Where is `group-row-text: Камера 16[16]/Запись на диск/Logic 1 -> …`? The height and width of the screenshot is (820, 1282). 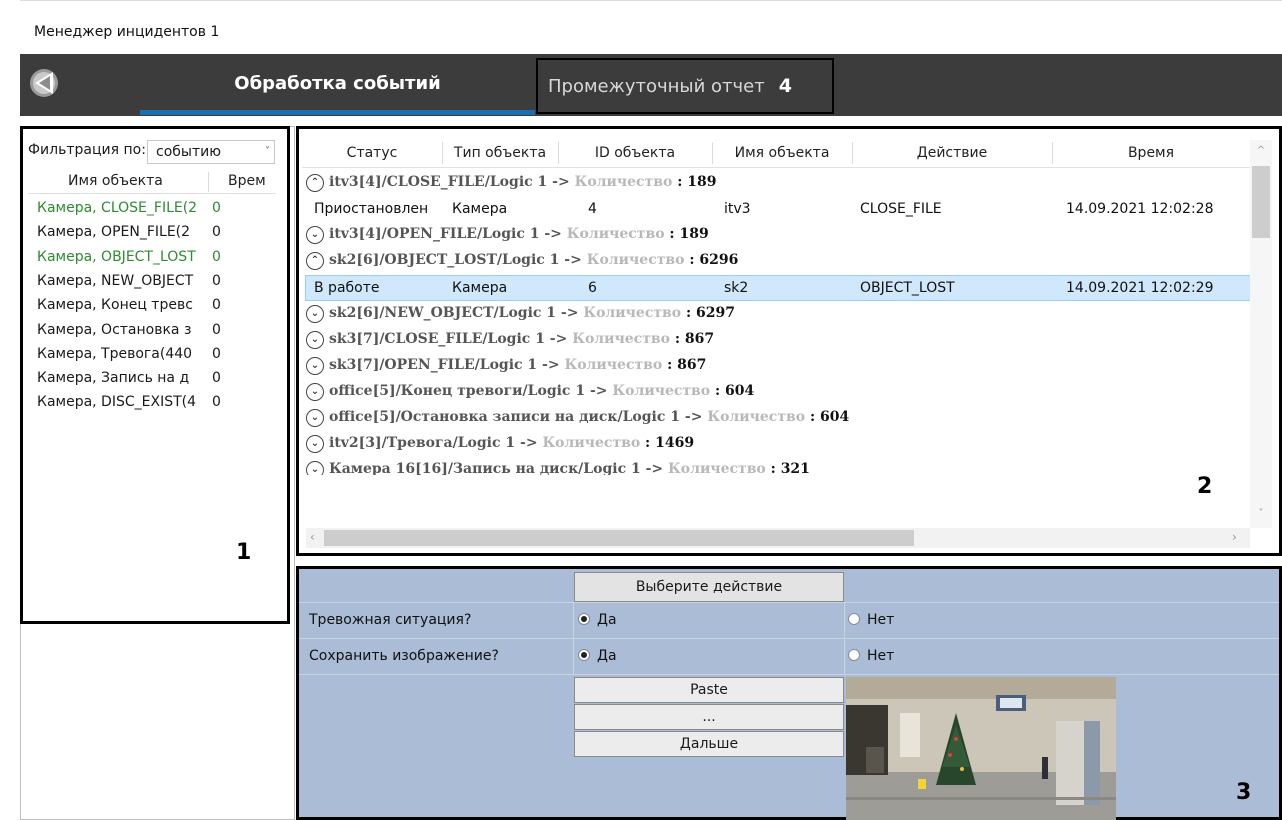 group-row-text: Камера 16[16]/Запись на диск/Logic 1 -> … is located at coordinates (569, 468).